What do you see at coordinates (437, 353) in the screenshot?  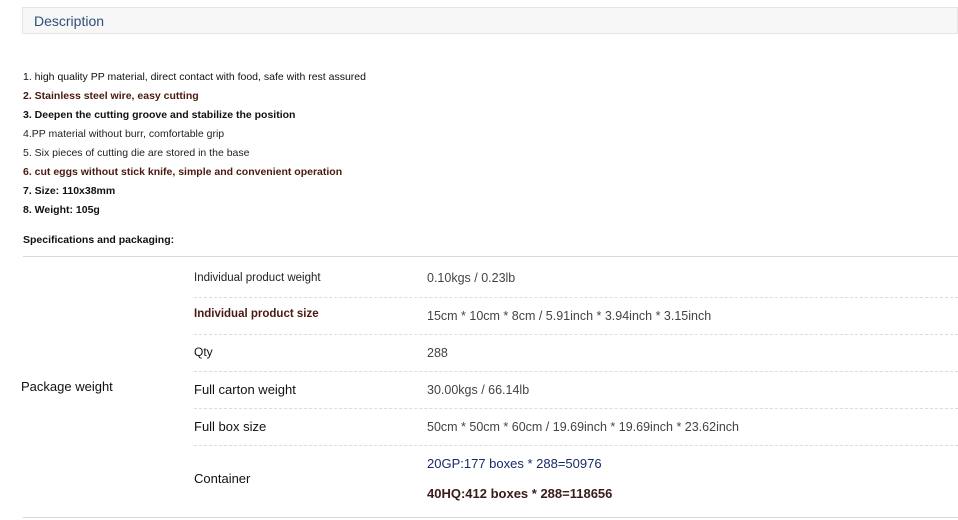 I see `row-value: 288` at bounding box center [437, 353].